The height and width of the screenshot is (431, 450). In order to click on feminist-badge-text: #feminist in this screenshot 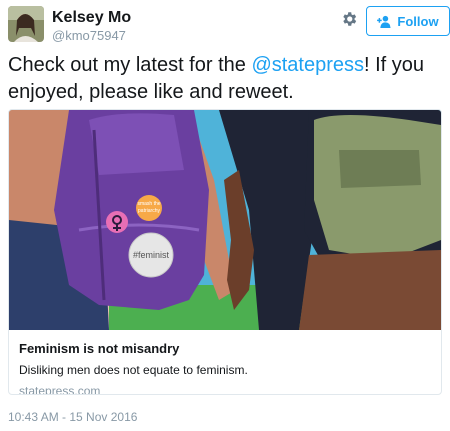, I will do `click(151, 255)`.